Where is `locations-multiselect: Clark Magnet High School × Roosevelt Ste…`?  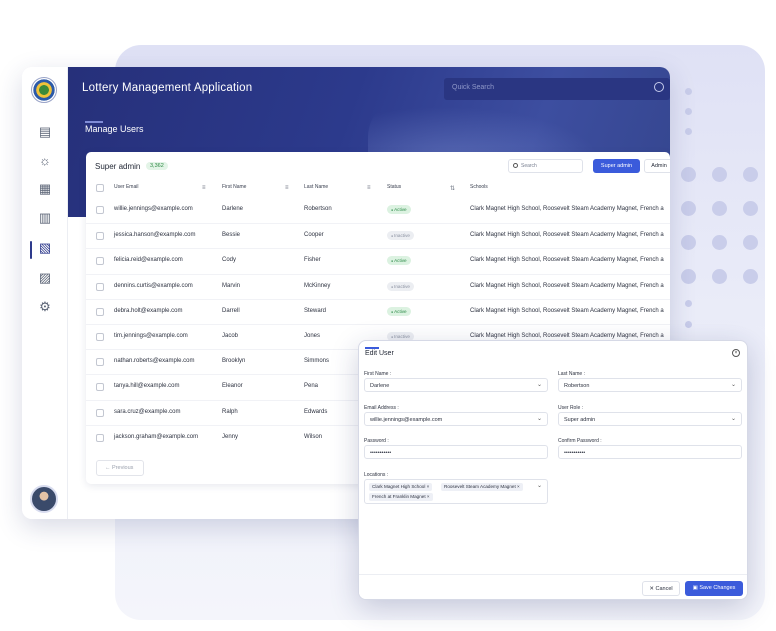 locations-multiselect: Clark Magnet High School × Roosevelt Ste… is located at coordinates (456, 491).